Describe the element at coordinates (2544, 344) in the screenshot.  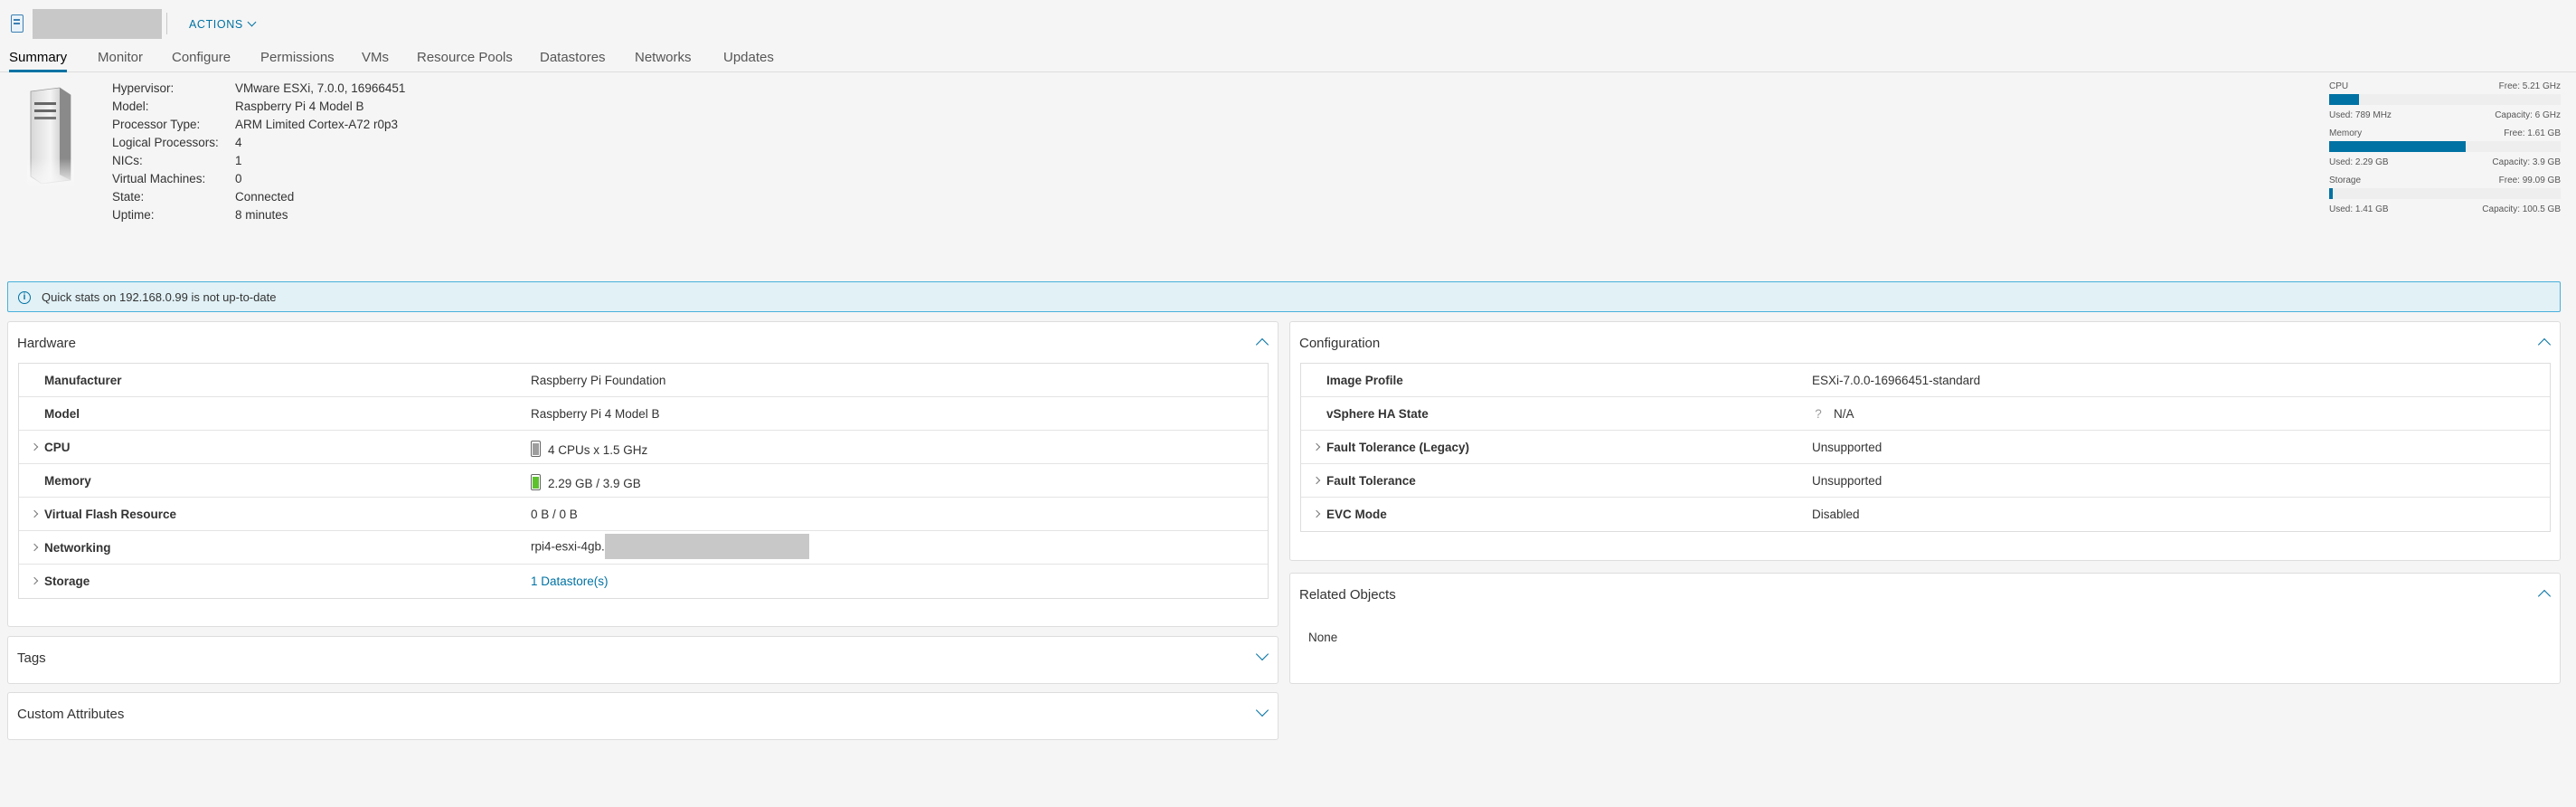
I see `collapse-configuration-icon` at that location.